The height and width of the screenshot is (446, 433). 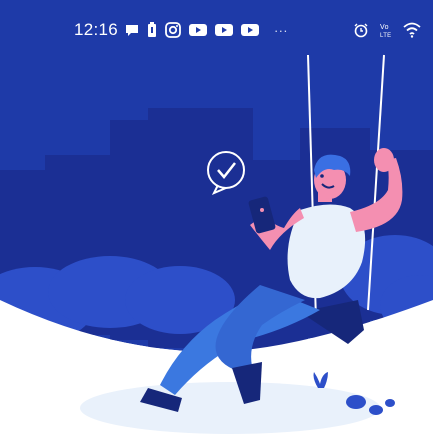 What do you see at coordinates (385, 36) in the screenshot?
I see `svg-text: LTE` at bounding box center [385, 36].